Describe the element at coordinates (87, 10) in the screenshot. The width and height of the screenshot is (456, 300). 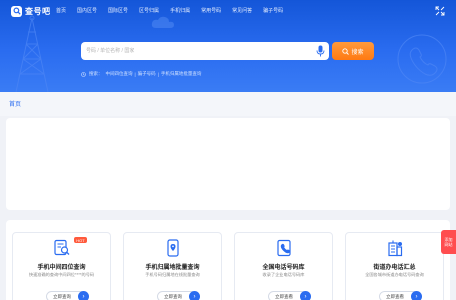
I see `nav-item-domestic-area-code: 国内区号` at that location.